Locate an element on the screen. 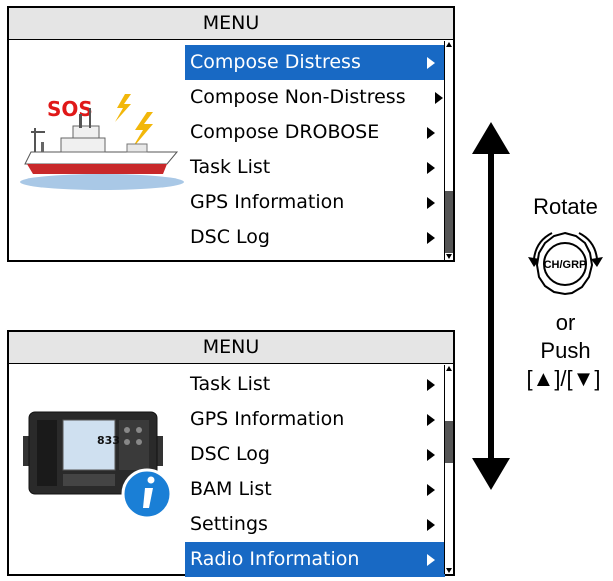 The width and height of the screenshot is (613, 581). menu-item-compose-distress: Compose Distress is located at coordinates (315, 62).